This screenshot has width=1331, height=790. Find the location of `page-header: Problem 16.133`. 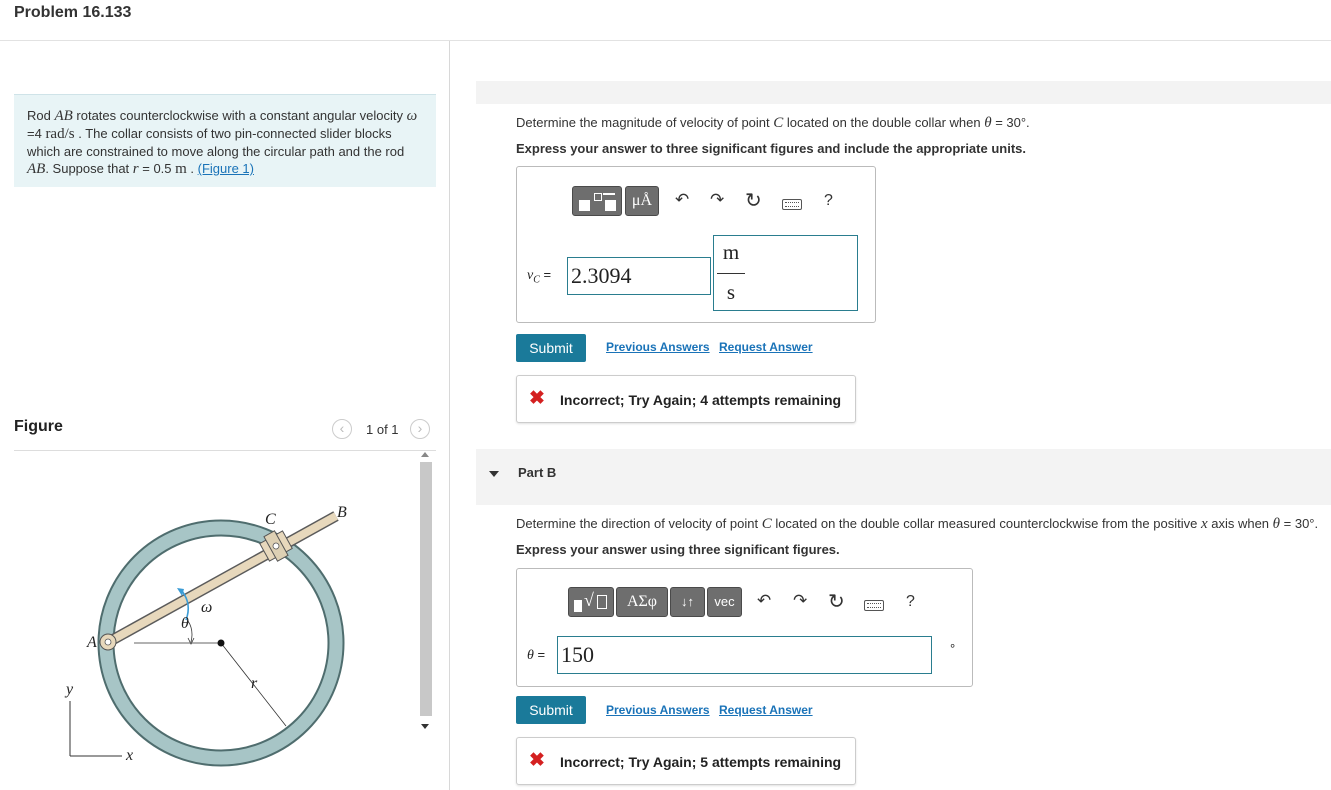

page-header: Problem 16.133 is located at coordinates (665, 20).